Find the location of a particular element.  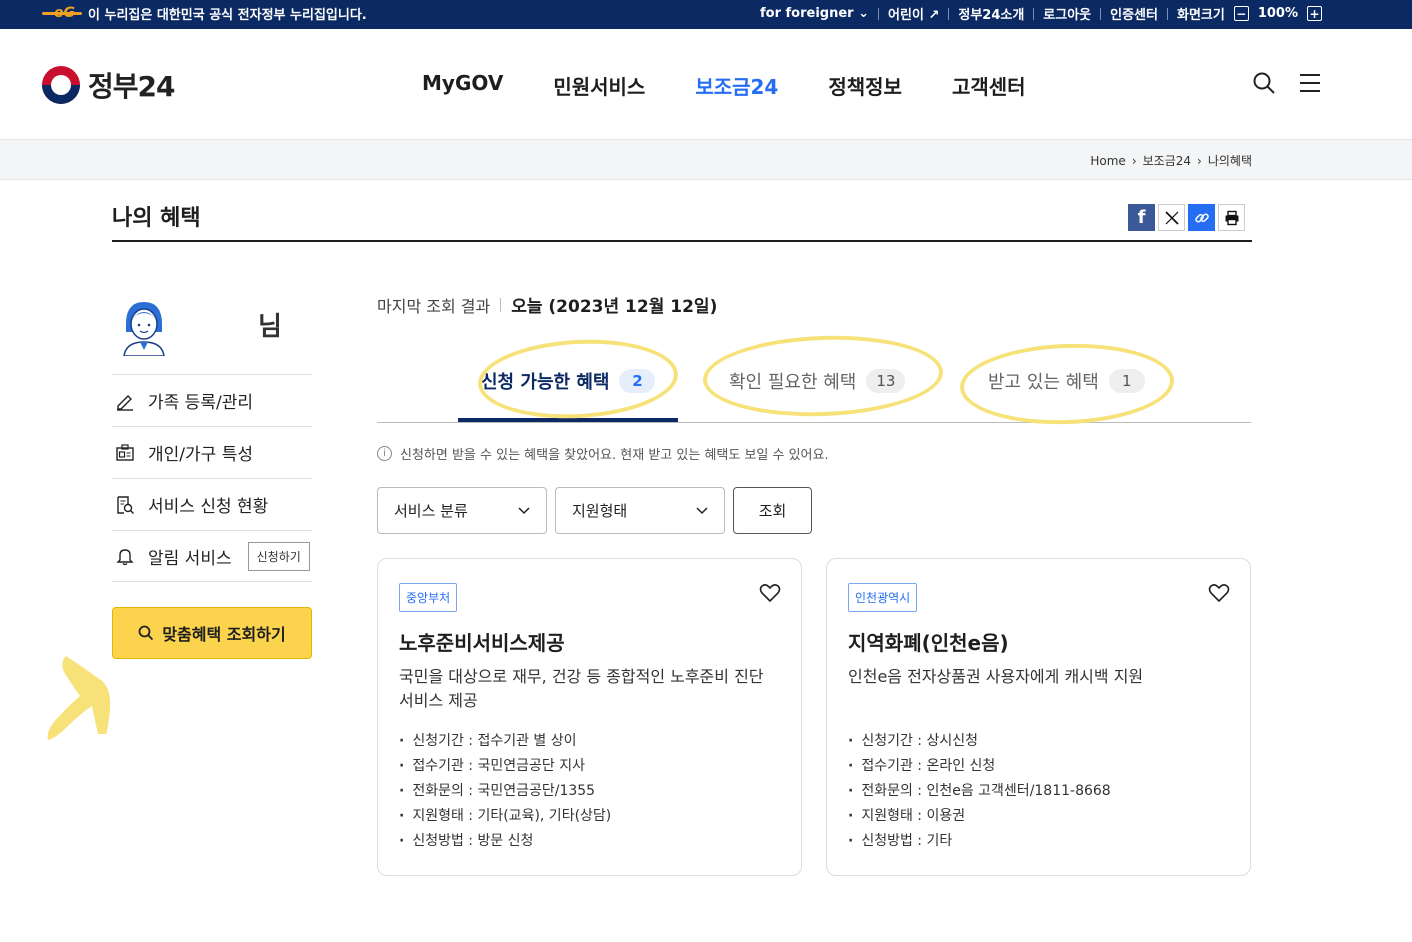

title-divider is located at coordinates (682, 241).